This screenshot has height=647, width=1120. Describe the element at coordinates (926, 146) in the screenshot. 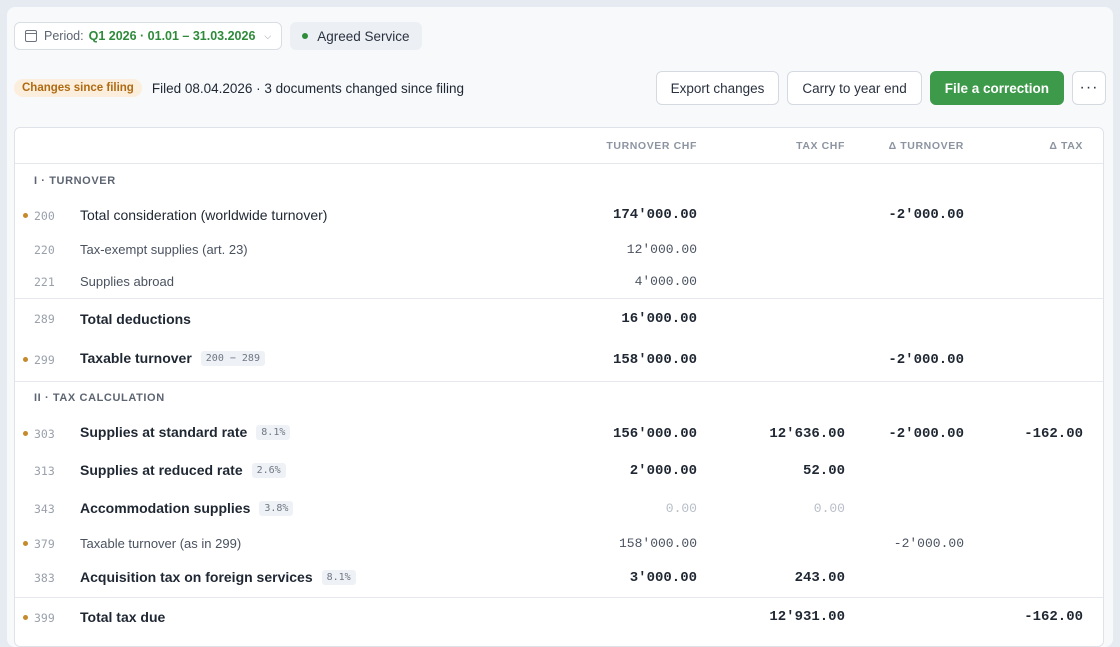

I see `column-header-delta-turnover: Δ TURNOVER` at that location.